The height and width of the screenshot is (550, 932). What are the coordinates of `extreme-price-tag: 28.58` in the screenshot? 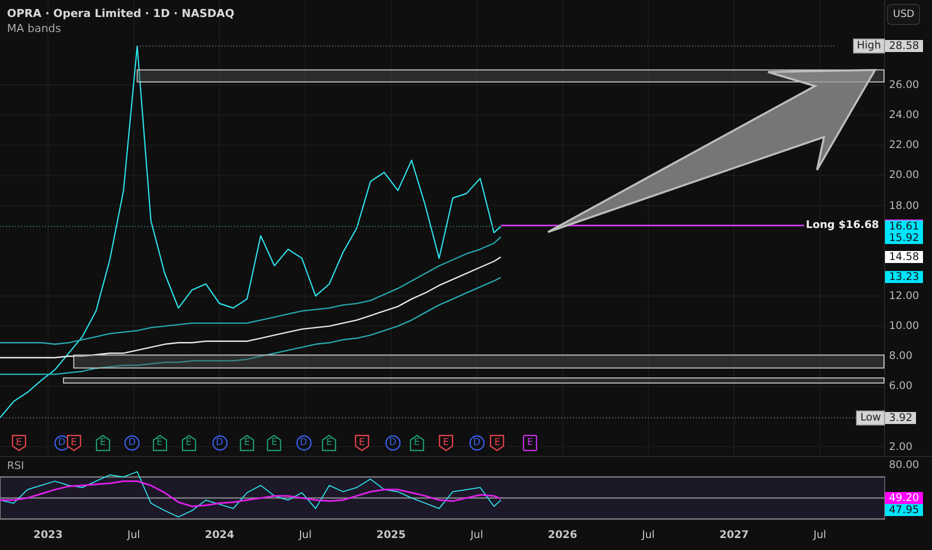 It's located at (904, 46).